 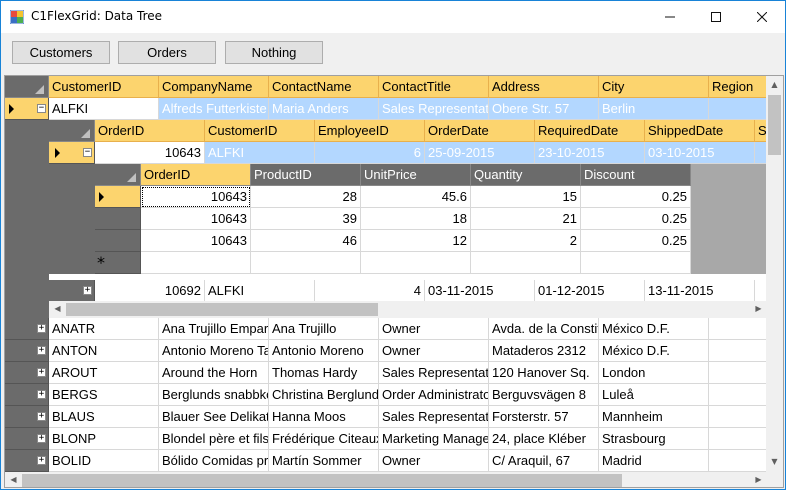 What do you see at coordinates (306, 241) in the screenshot?
I see `detail-cell: 46` at bounding box center [306, 241].